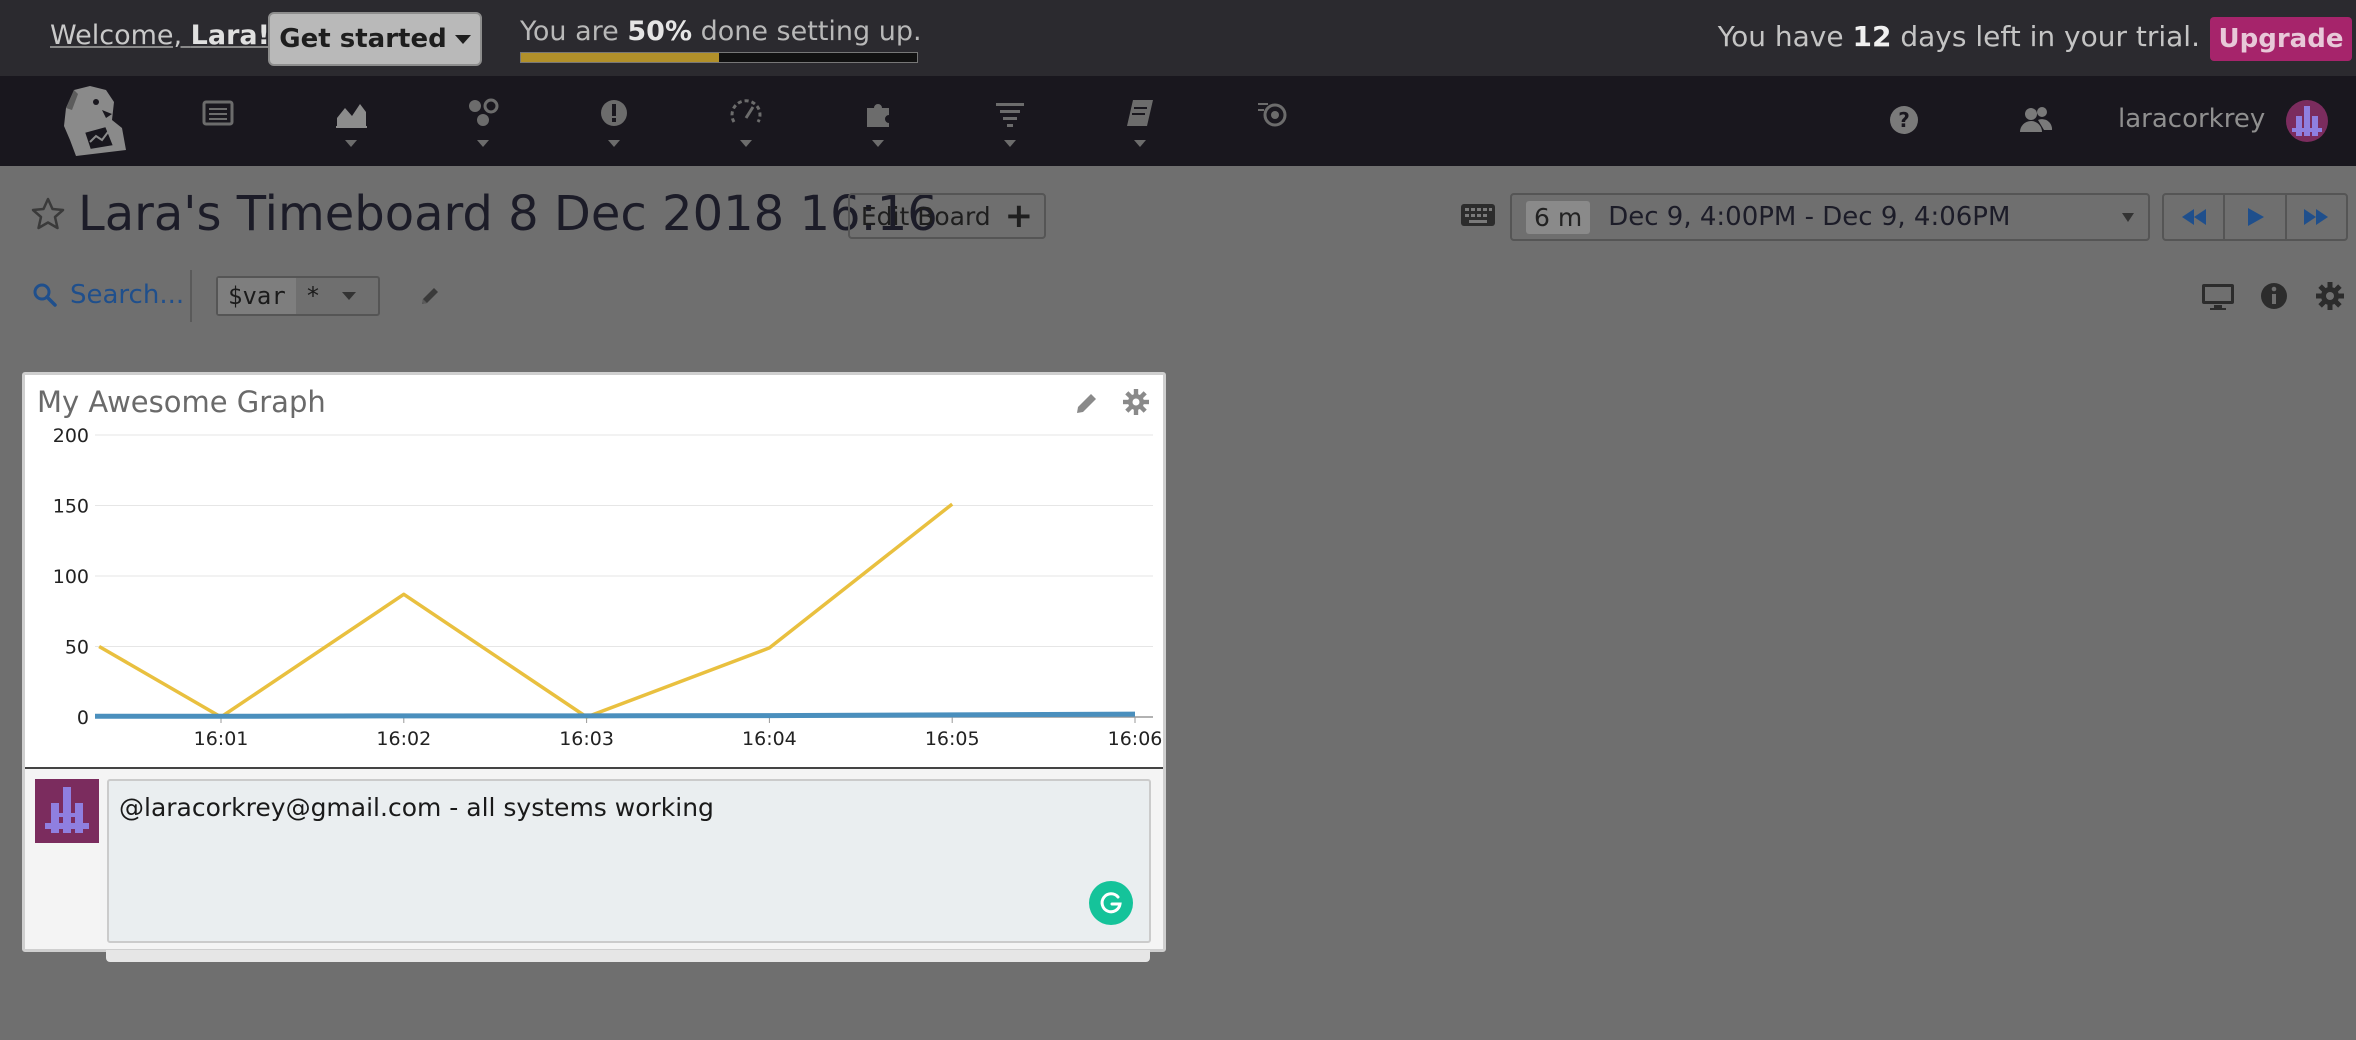 The width and height of the screenshot is (2356, 1040). I want to click on time-range-text: Dec 9, 4:00PM - Dec 9, 4:06PM, so click(1809, 217).